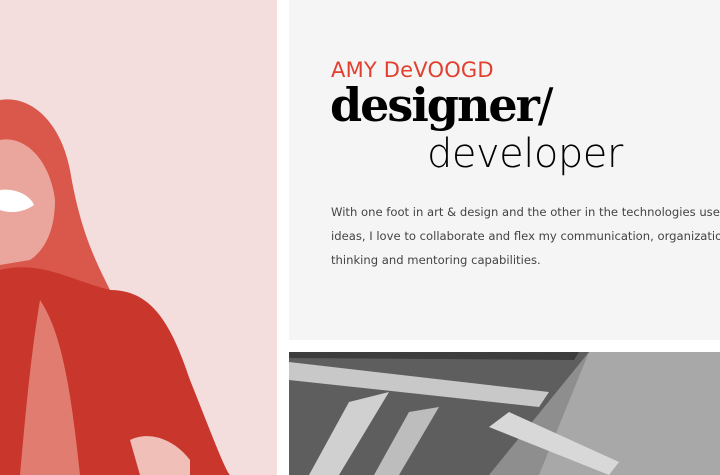 The image size is (720, 475). I want to click on title-primary: designer, so click(435, 105).